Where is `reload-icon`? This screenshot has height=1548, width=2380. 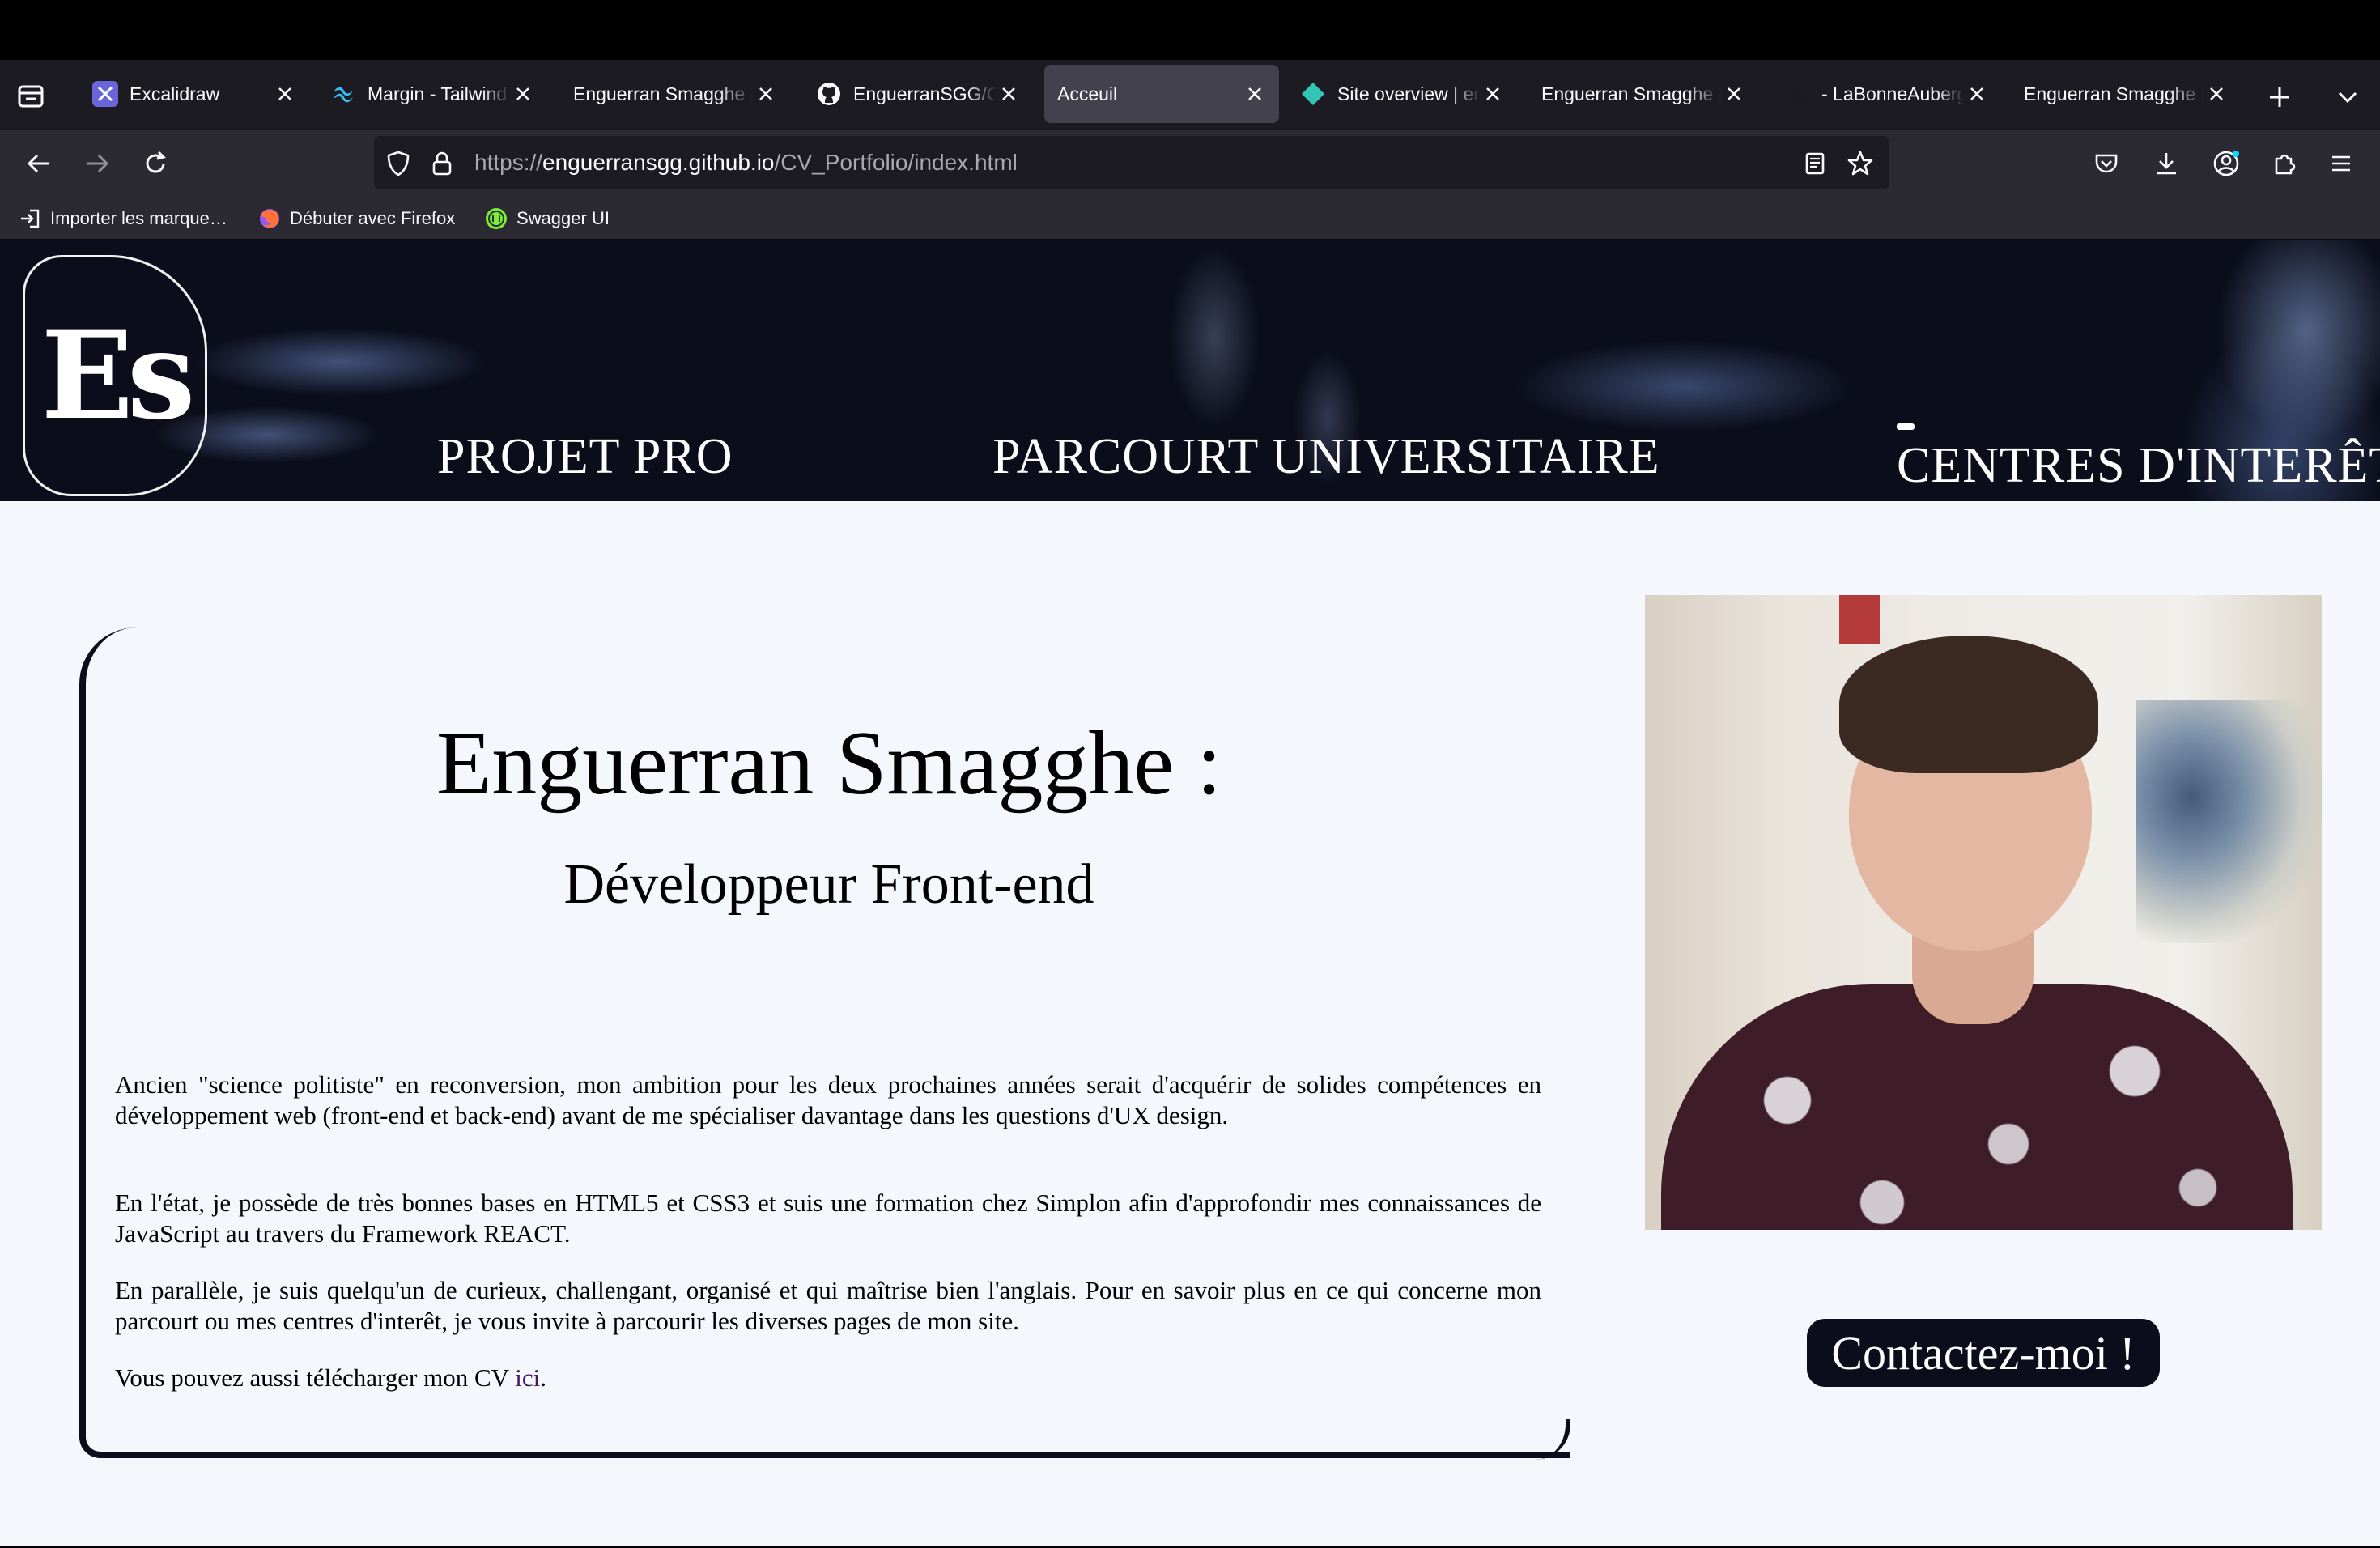 reload-icon is located at coordinates (156, 162).